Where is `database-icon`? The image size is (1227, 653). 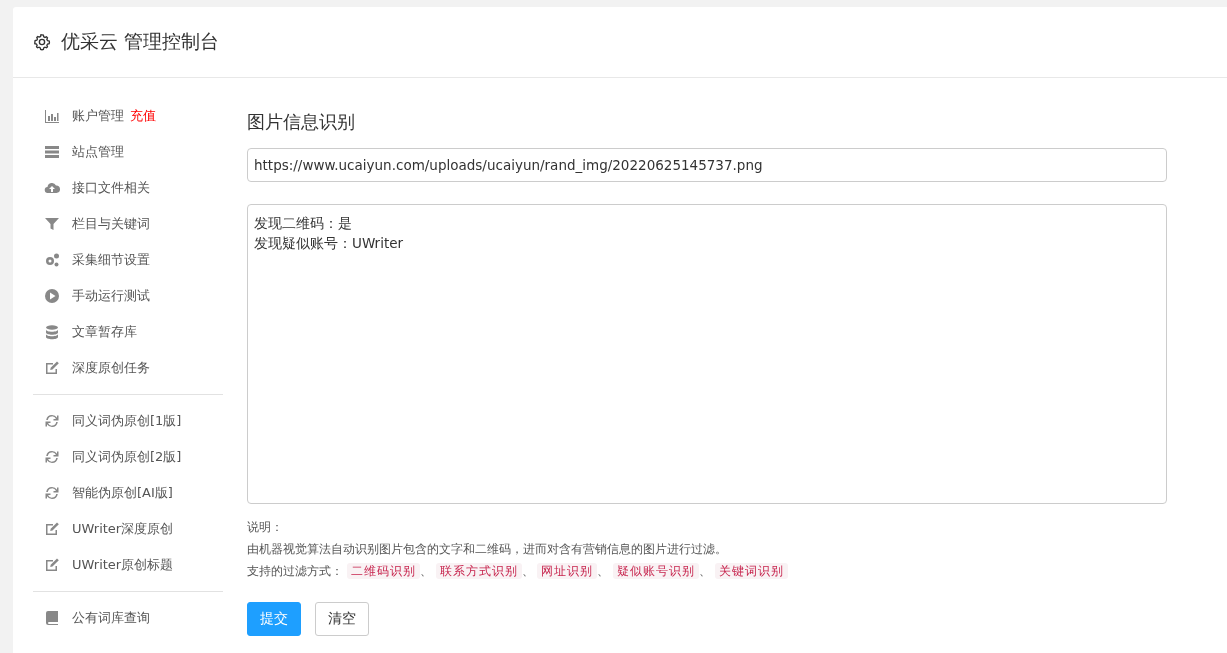
database-icon is located at coordinates (52, 332).